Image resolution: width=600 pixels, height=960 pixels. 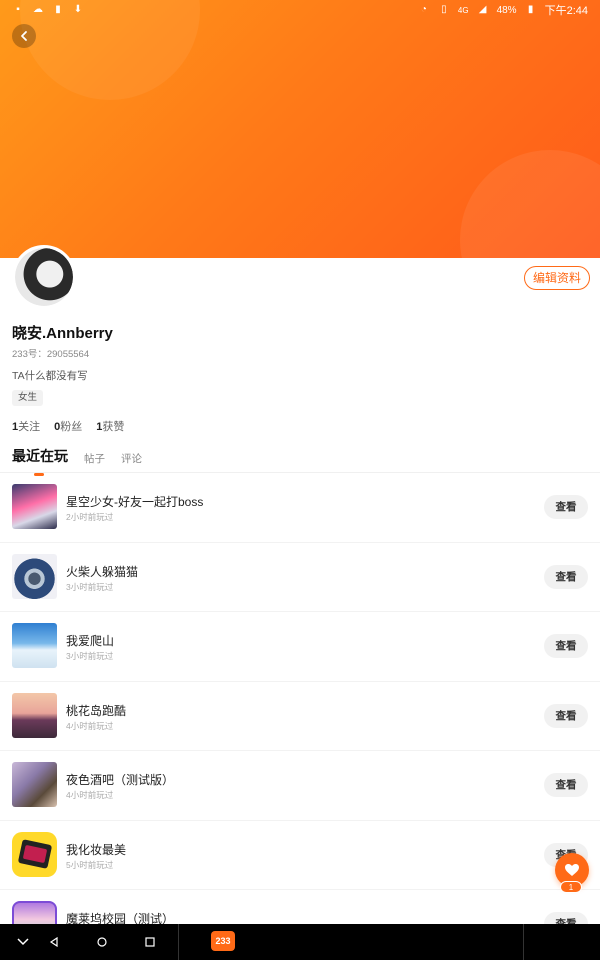 I want to click on profile-uid: 233号：29055564, so click(x=51, y=354).